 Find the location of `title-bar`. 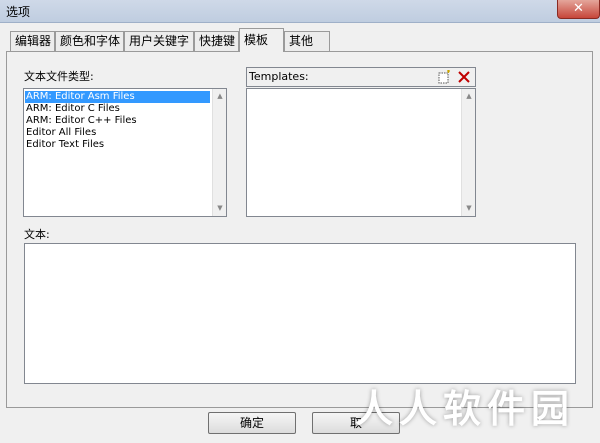

title-bar is located at coordinates (300, 11).